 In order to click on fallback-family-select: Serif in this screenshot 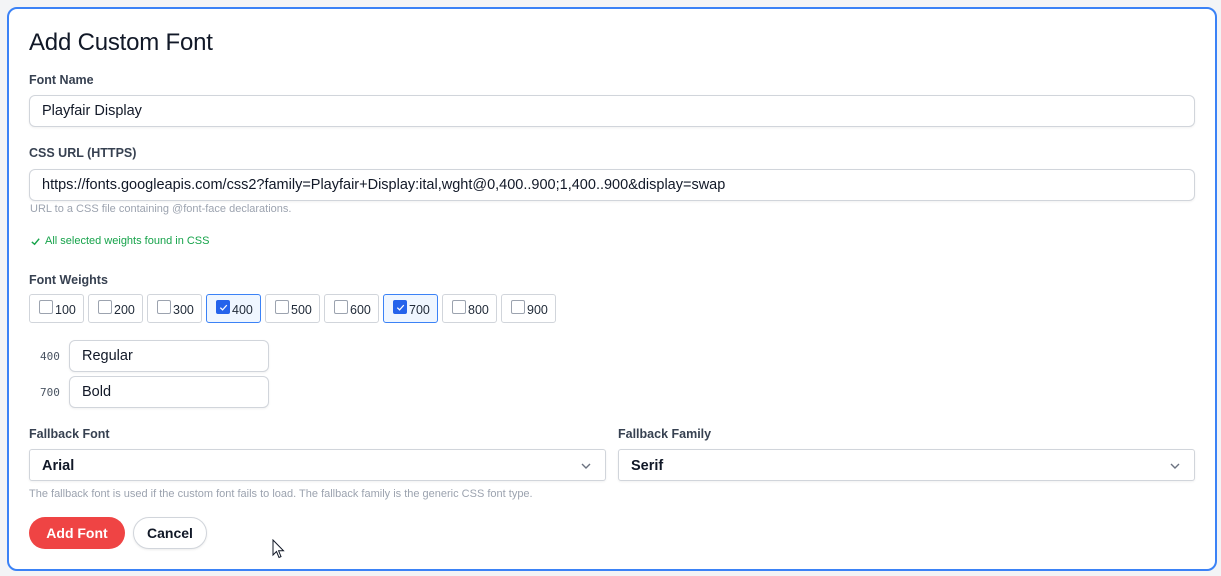, I will do `click(906, 465)`.